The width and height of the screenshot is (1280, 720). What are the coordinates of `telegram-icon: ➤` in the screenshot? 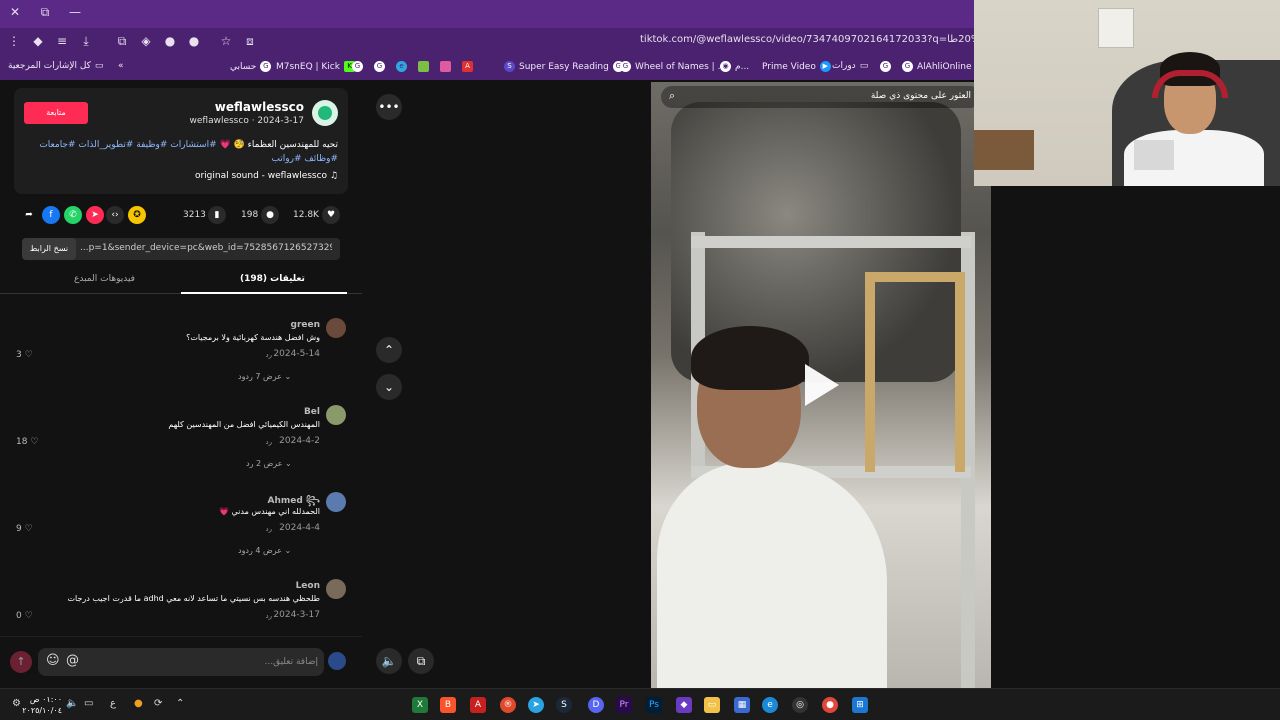 It's located at (536, 705).